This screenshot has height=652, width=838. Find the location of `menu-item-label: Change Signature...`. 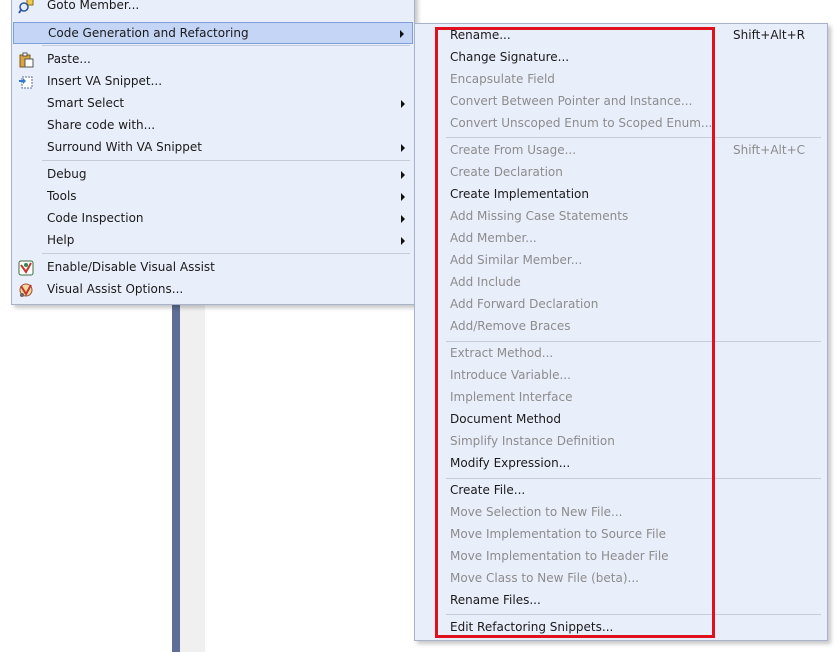

menu-item-label: Change Signature... is located at coordinates (510, 57).